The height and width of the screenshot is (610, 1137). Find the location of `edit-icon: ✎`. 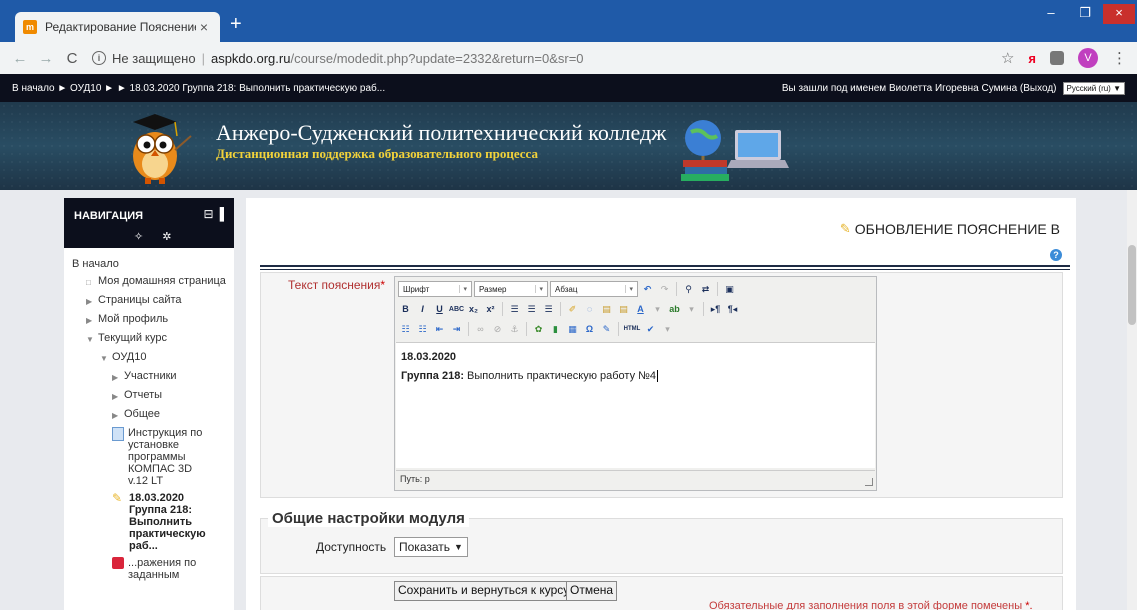

edit-icon: ✎ is located at coordinates (606, 329).